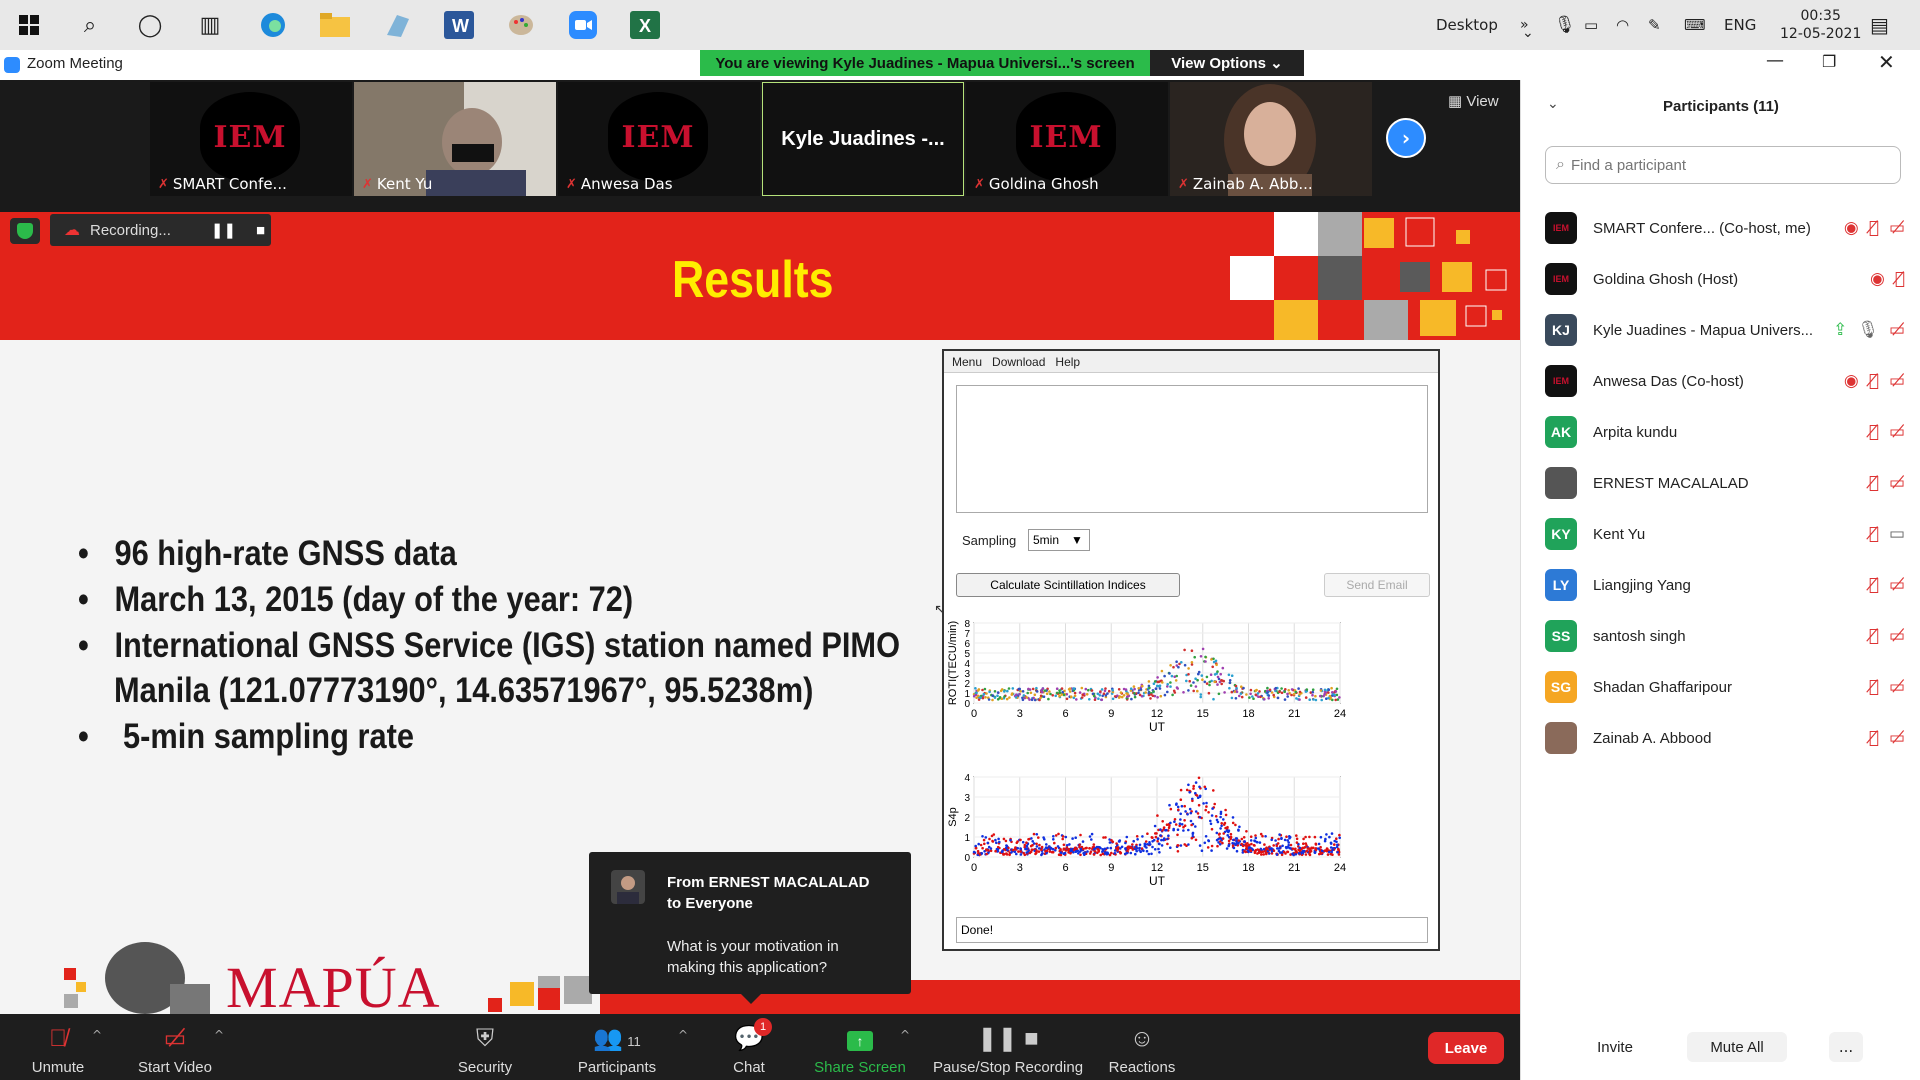  What do you see at coordinates (455, 139) in the screenshot?
I see `video-tile: ✗ Kent Yu` at bounding box center [455, 139].